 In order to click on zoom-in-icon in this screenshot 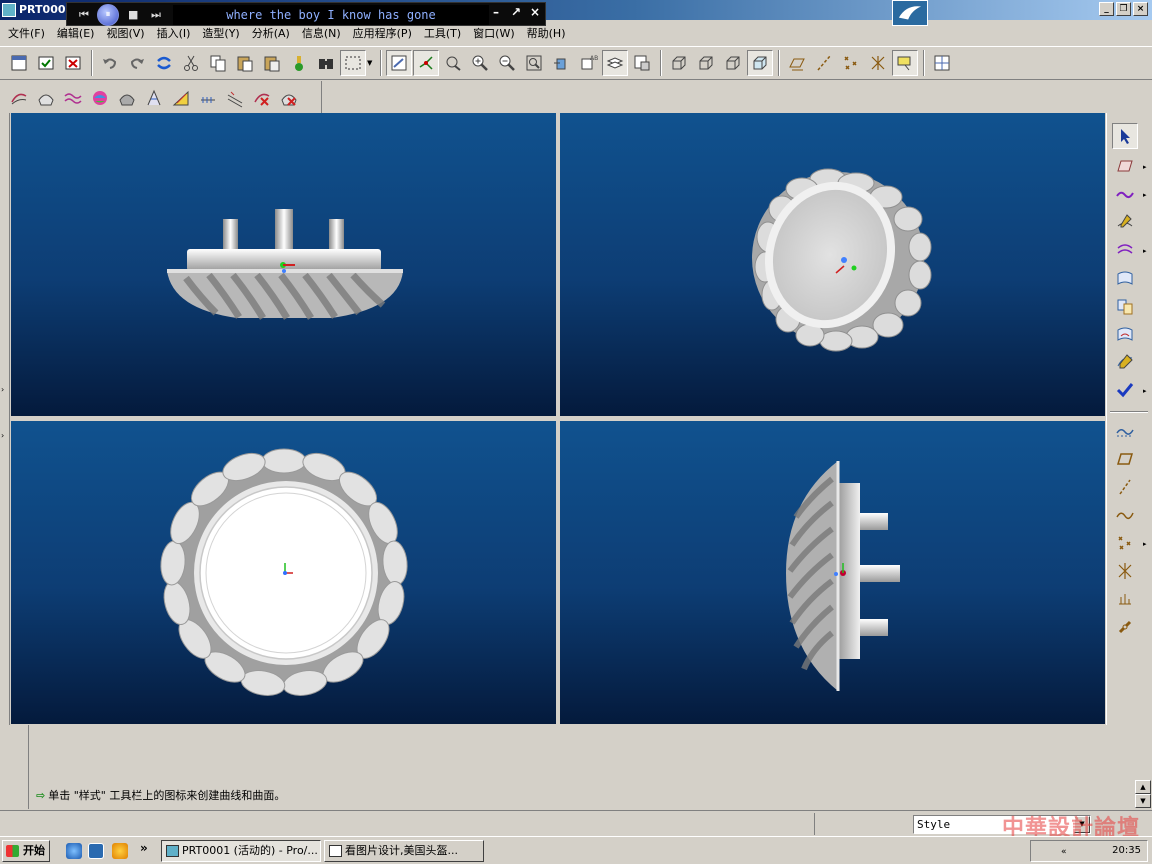, I will do `click(480, 63)`.